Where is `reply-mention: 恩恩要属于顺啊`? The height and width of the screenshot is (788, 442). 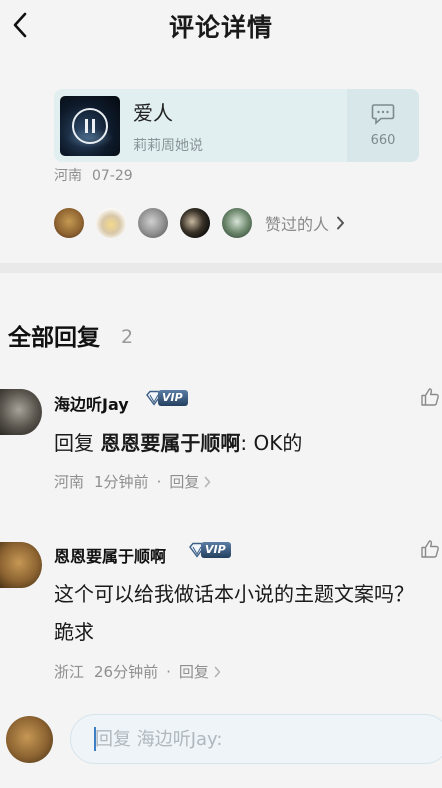
reply-mention: 恩恩要属于顺啊 is located at coordinates (170, 443).